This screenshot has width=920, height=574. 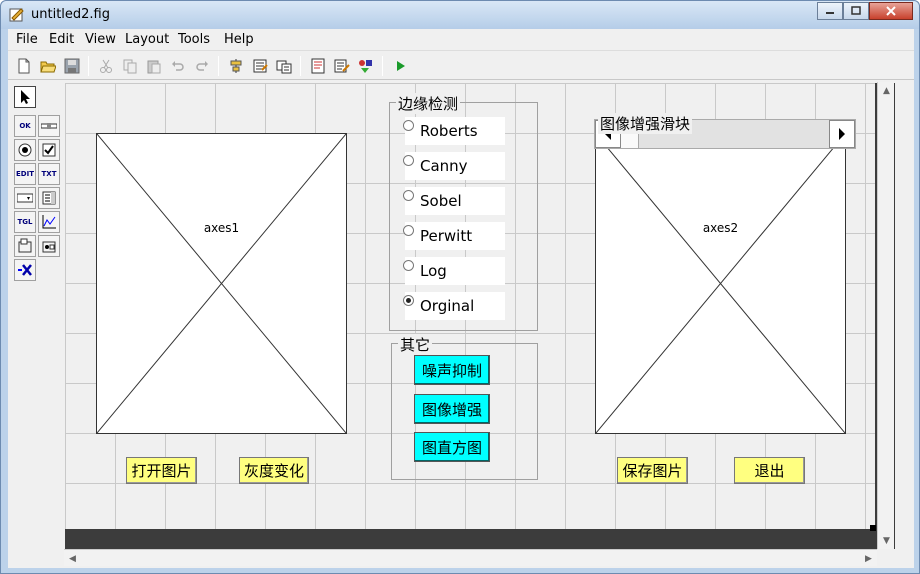 I want to click on undo-icon, so click(x=178, y=66).